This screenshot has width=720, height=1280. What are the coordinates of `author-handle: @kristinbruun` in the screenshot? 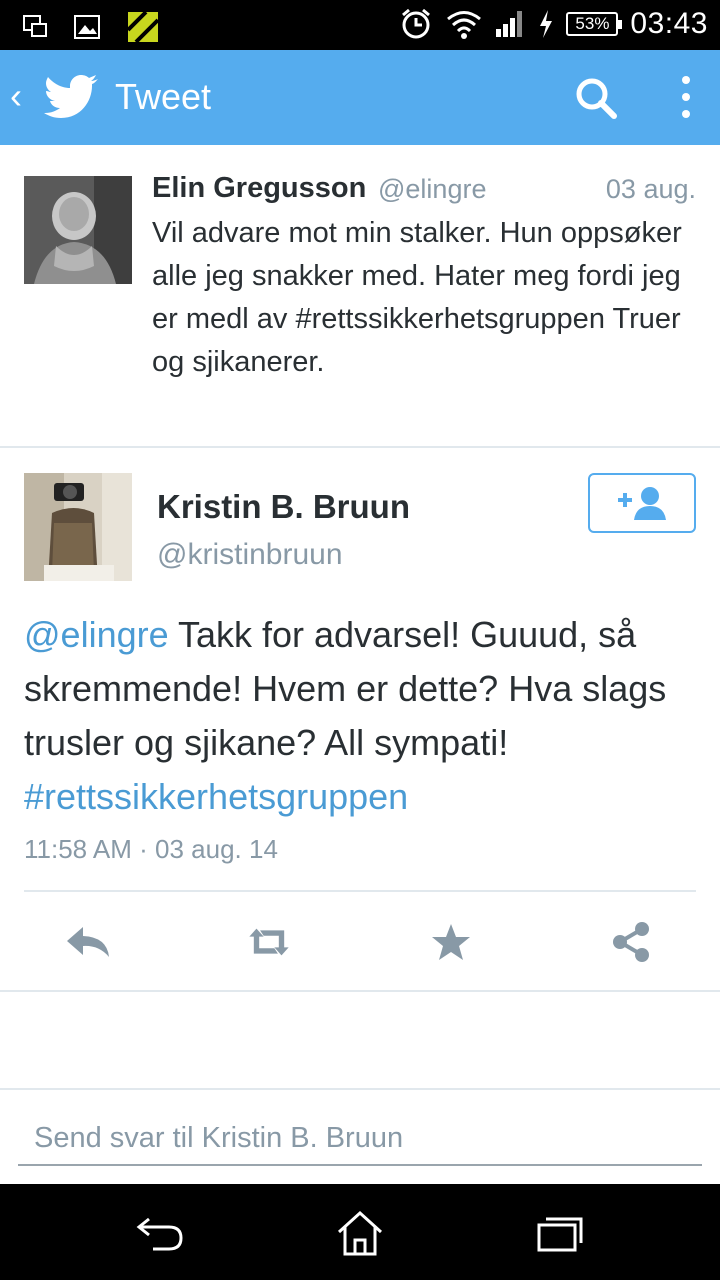 It's located at (250, 555).